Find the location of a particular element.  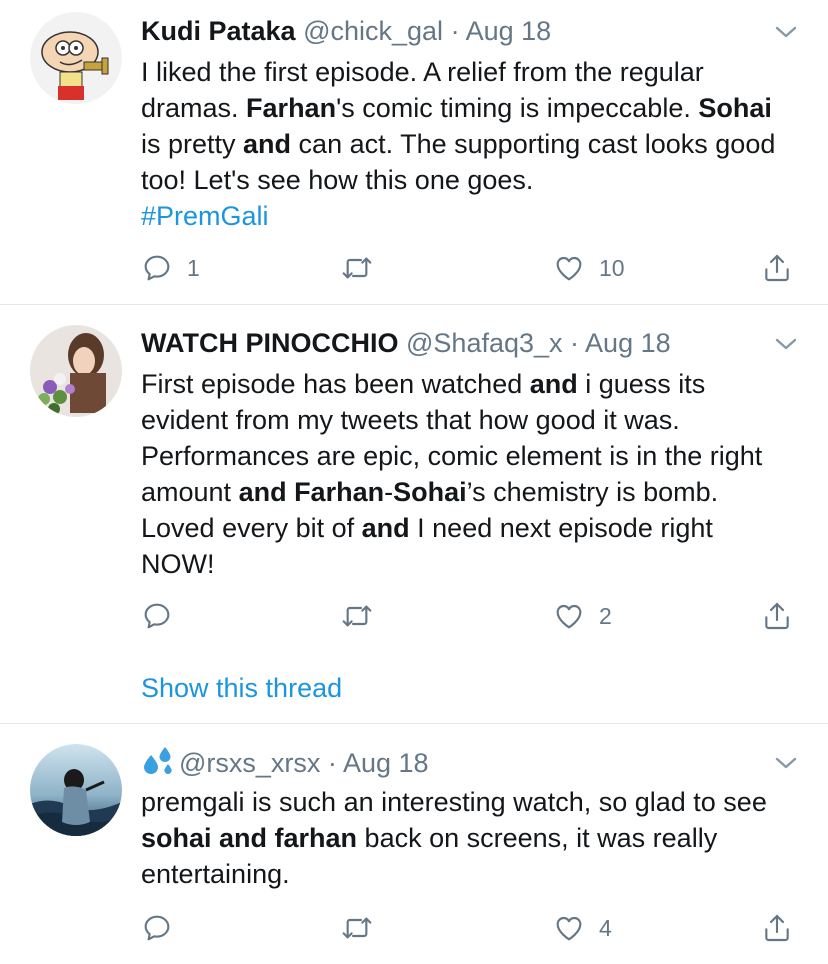

user-handle: @chick_gal is located at coordinates (373, 31).